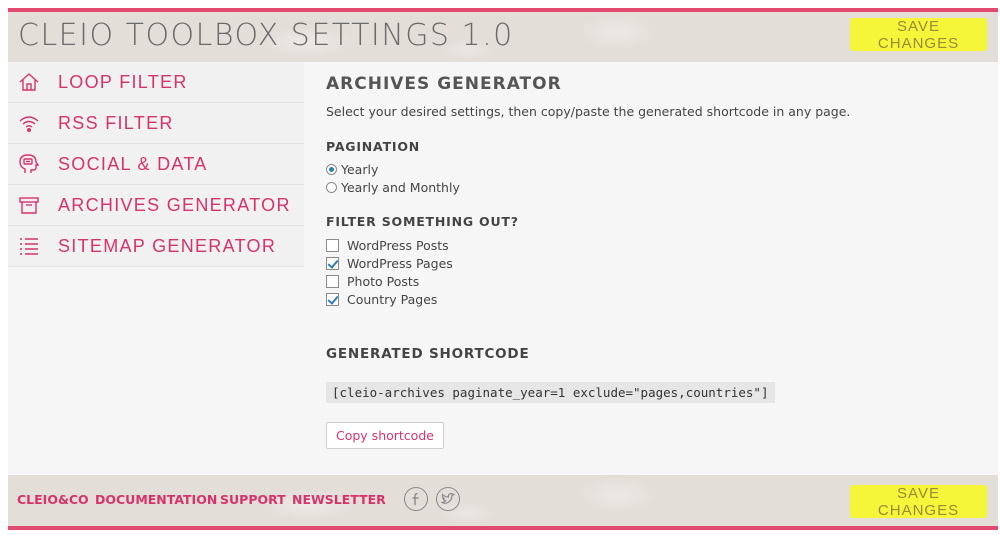  Describe the element at coordinates (156, 499) in the screenshot. I see `footer-link-documentation: DOCUMENTATION` at that location.